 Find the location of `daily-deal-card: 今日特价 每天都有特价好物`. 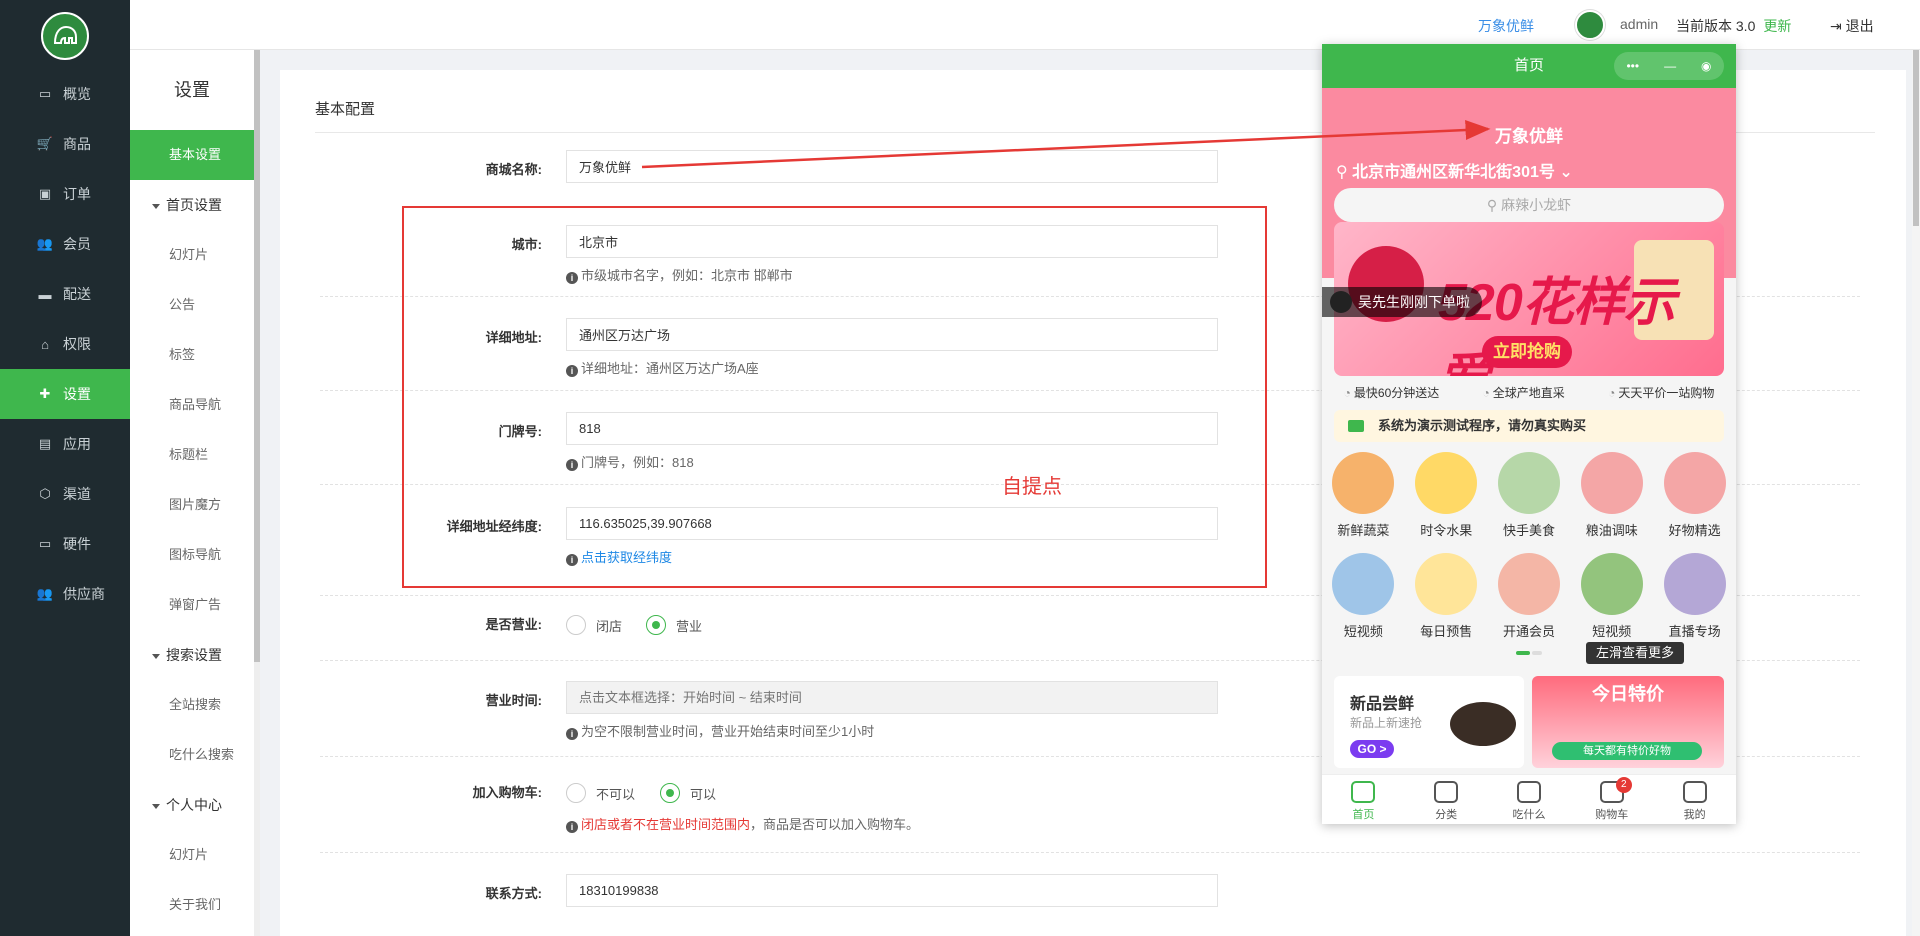

daily-deal-card: 今日特价 每天都有特价好物 is located at coordinates (1628, 722).